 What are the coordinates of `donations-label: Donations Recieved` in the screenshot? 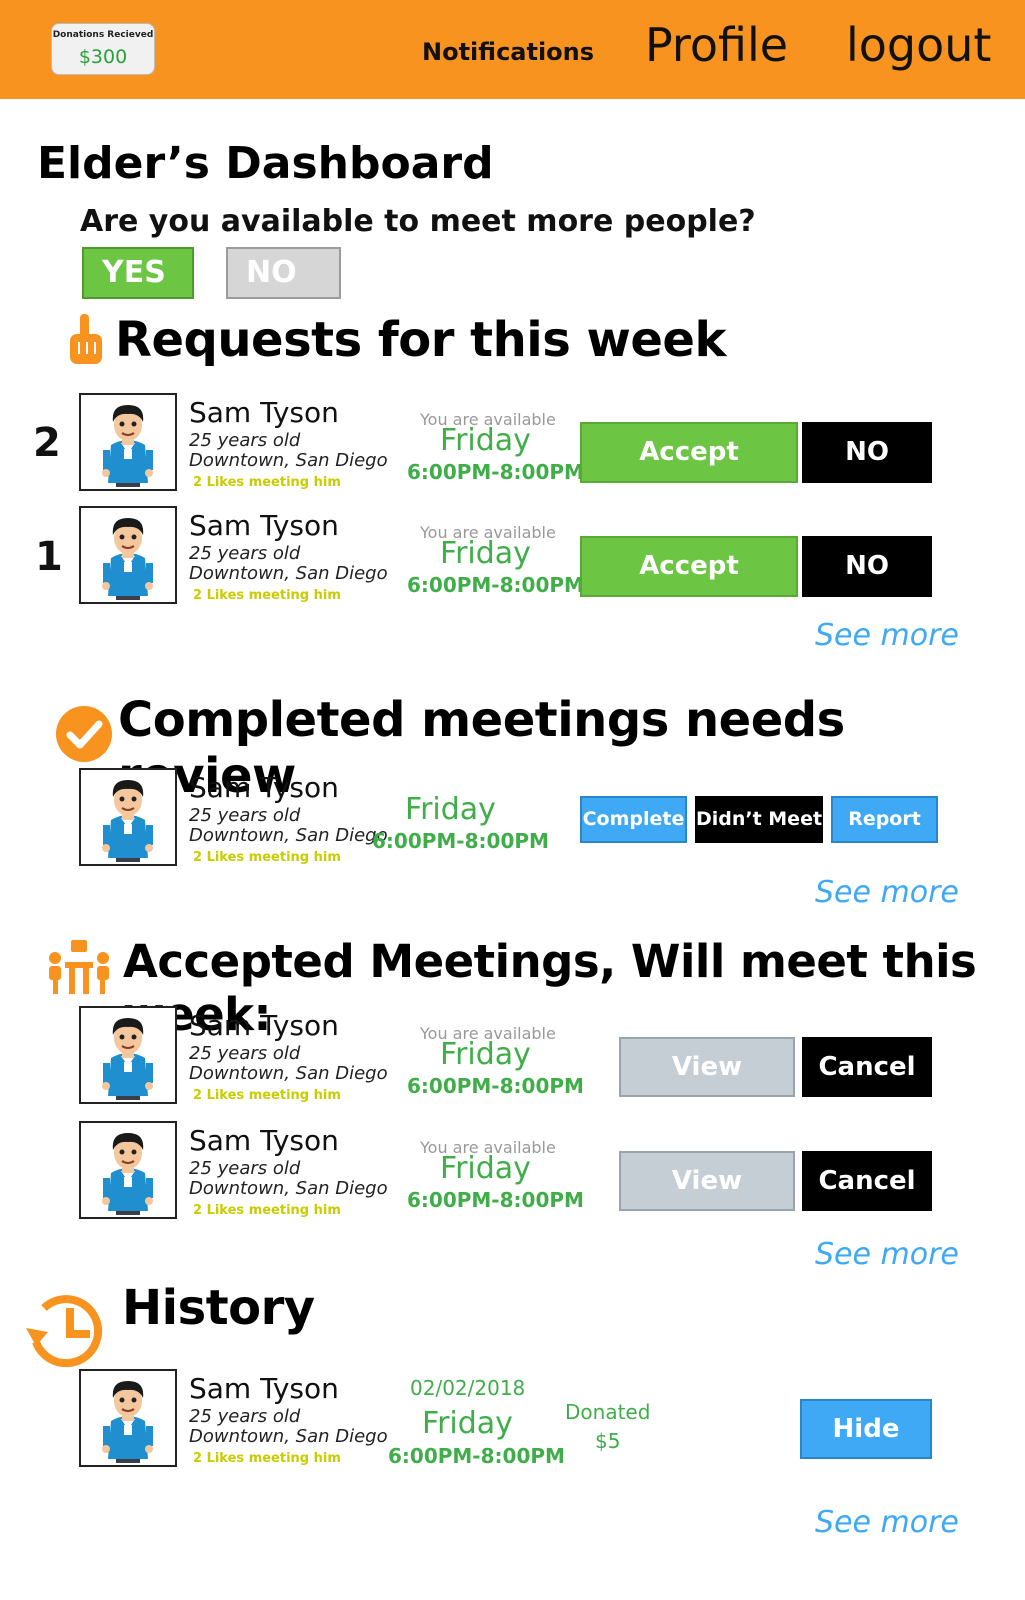 It's located at (103, 35).